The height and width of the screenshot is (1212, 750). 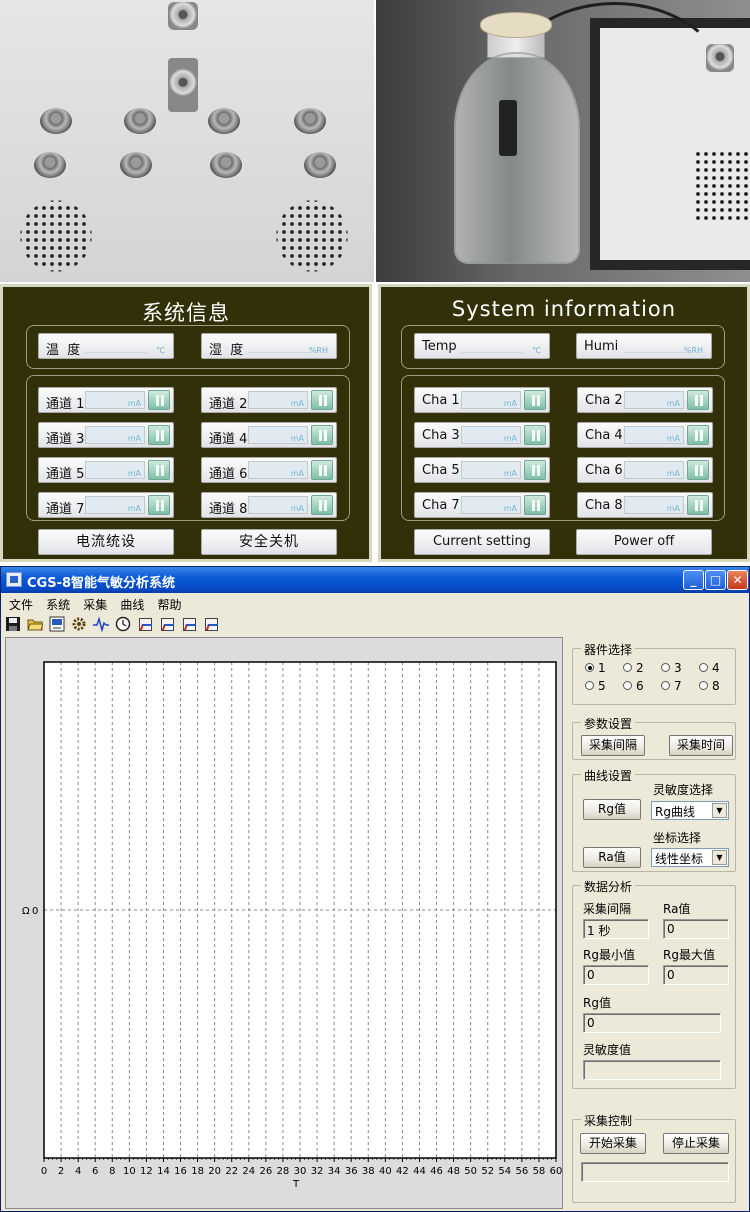 What do you see at coordinates (595, 668) in the screenshot?
I see `device-radio-1: 1` at bounding box center [595, 668].